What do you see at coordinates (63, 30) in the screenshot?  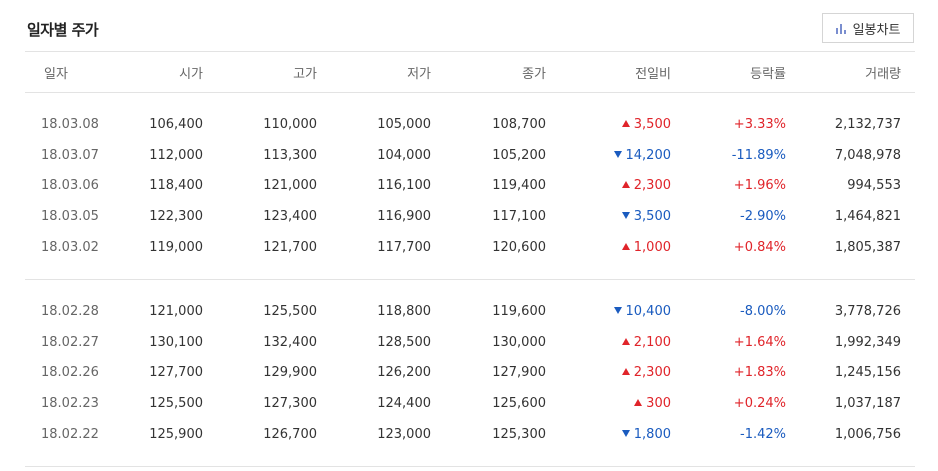 I see `section-title: 일자별 주가` at bounding box center [63, 30].